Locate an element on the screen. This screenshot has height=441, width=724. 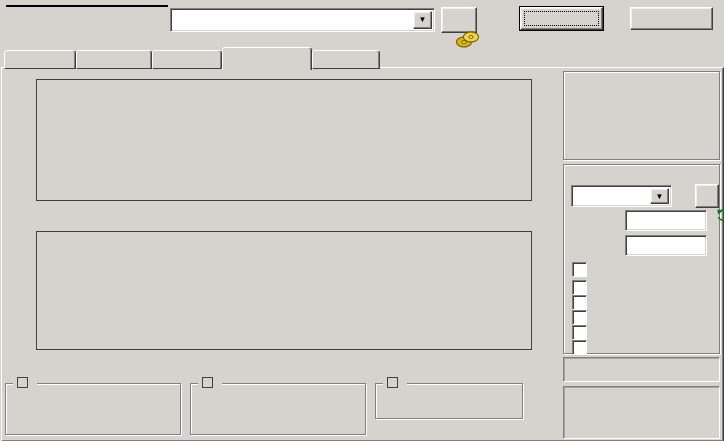
drive-select: ▼ is located at coordinates (302, 20).